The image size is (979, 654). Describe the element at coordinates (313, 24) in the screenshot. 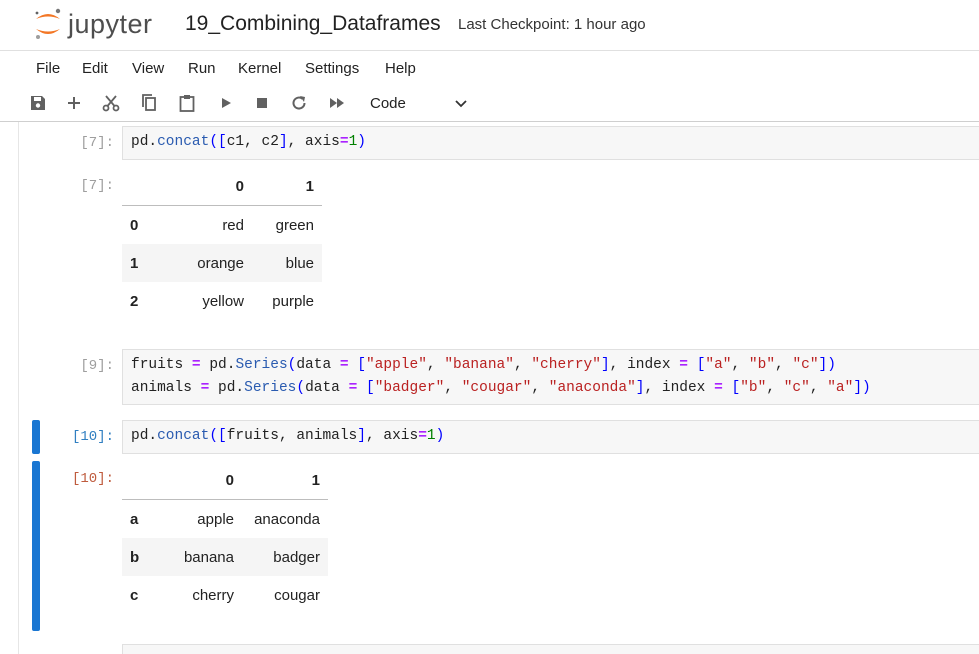

I see `notebook-title: 19_Combining_Dataframes` at that location.